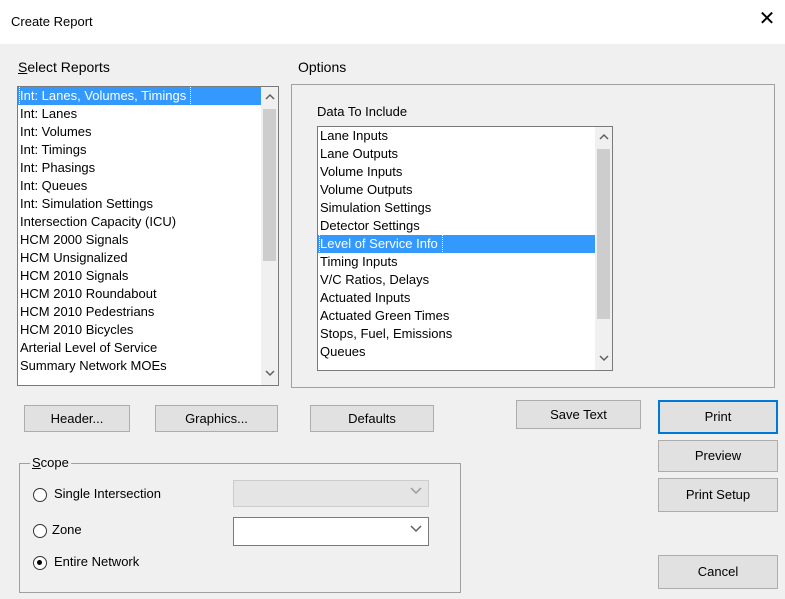 This screenshot has width=785, height=599. What do you see at coordinates (578, 414) in the screenshot?
I see `save-text-button: Save Text` at bounding box center [578, 414].